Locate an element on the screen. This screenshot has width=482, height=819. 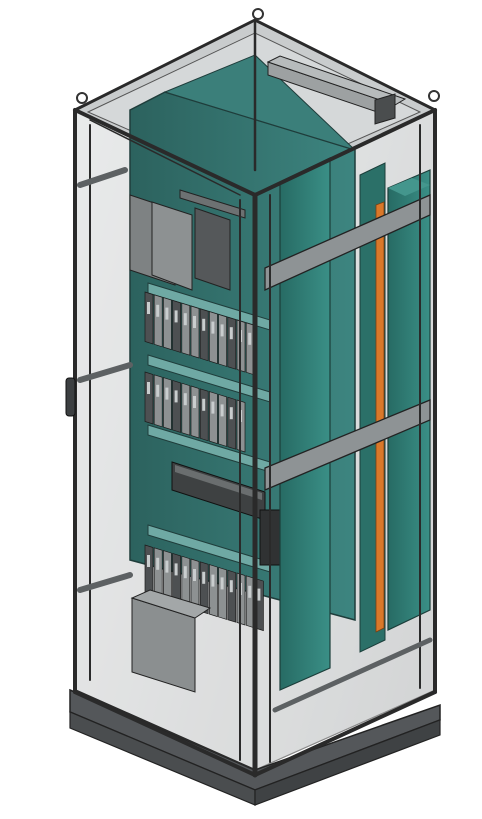
orange-cable-strip is located at coordinates (380, 417).